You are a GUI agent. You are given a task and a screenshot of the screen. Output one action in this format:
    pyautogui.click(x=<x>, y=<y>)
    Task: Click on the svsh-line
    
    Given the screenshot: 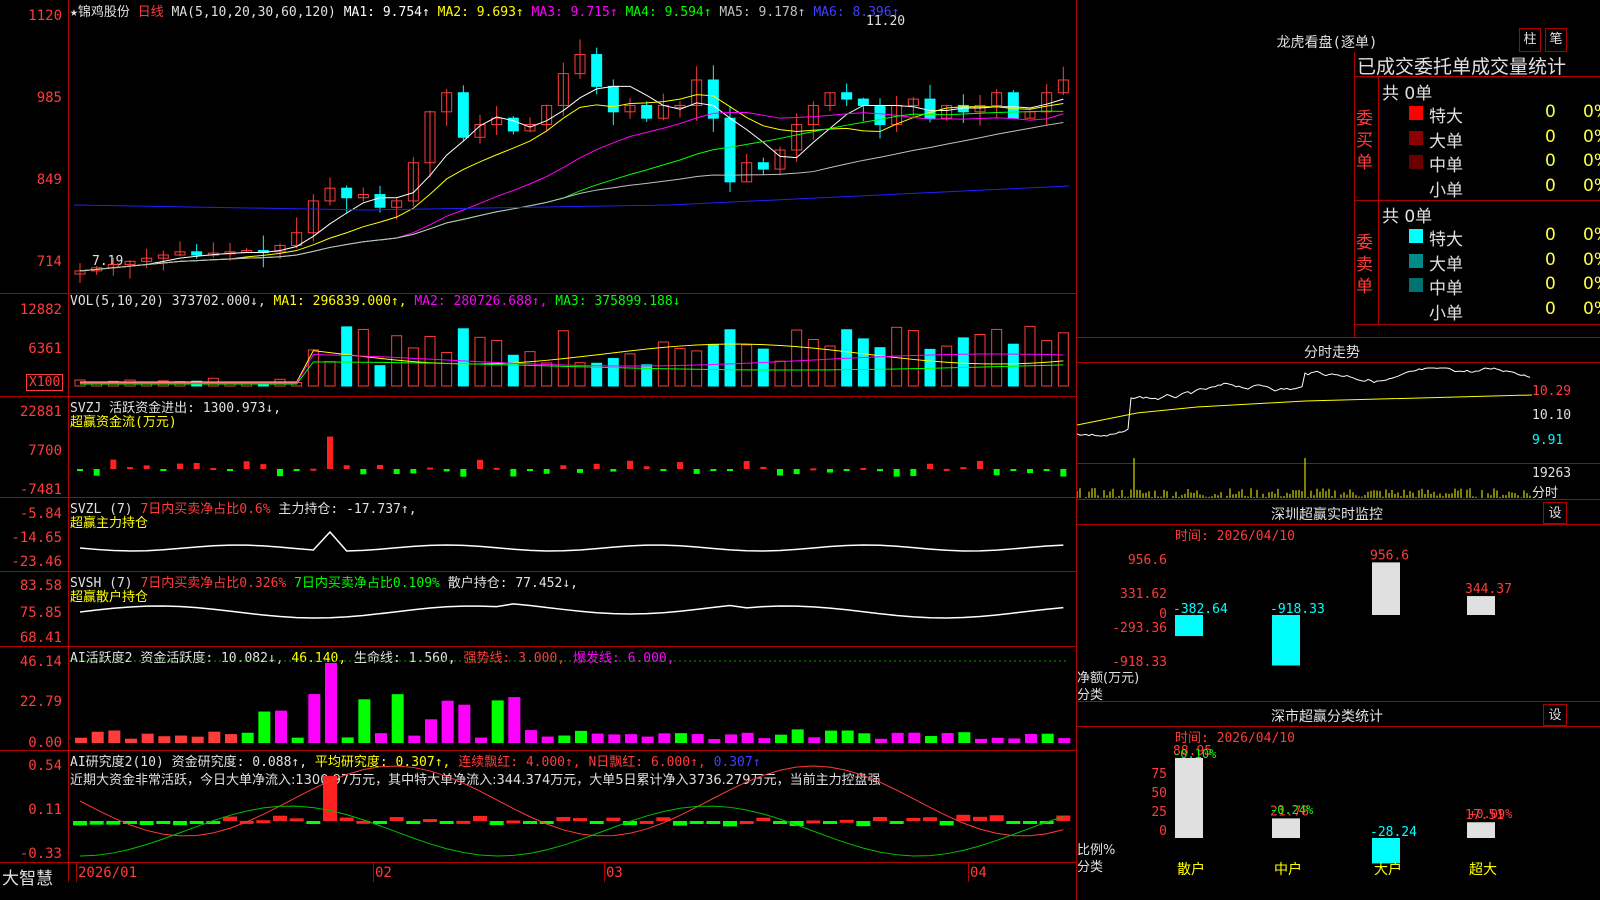 What is the action you would take?
    pyautogui.click(x=572, y=609)
    